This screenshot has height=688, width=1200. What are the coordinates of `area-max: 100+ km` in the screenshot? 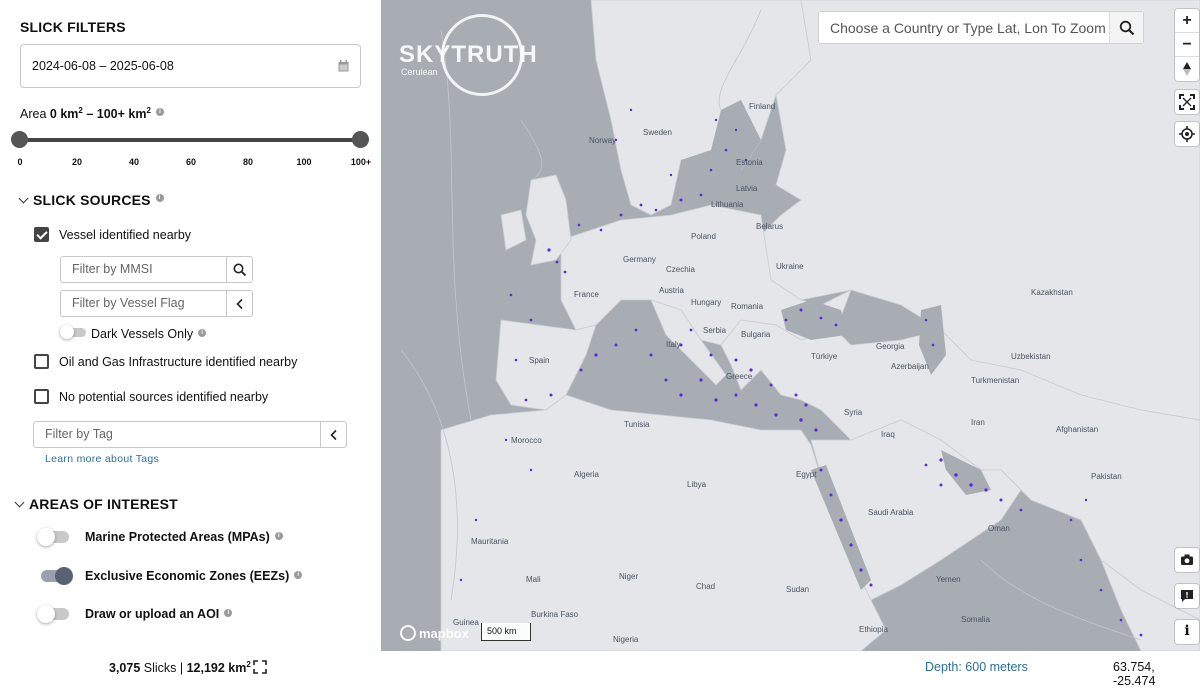 It's located at (121, 114).